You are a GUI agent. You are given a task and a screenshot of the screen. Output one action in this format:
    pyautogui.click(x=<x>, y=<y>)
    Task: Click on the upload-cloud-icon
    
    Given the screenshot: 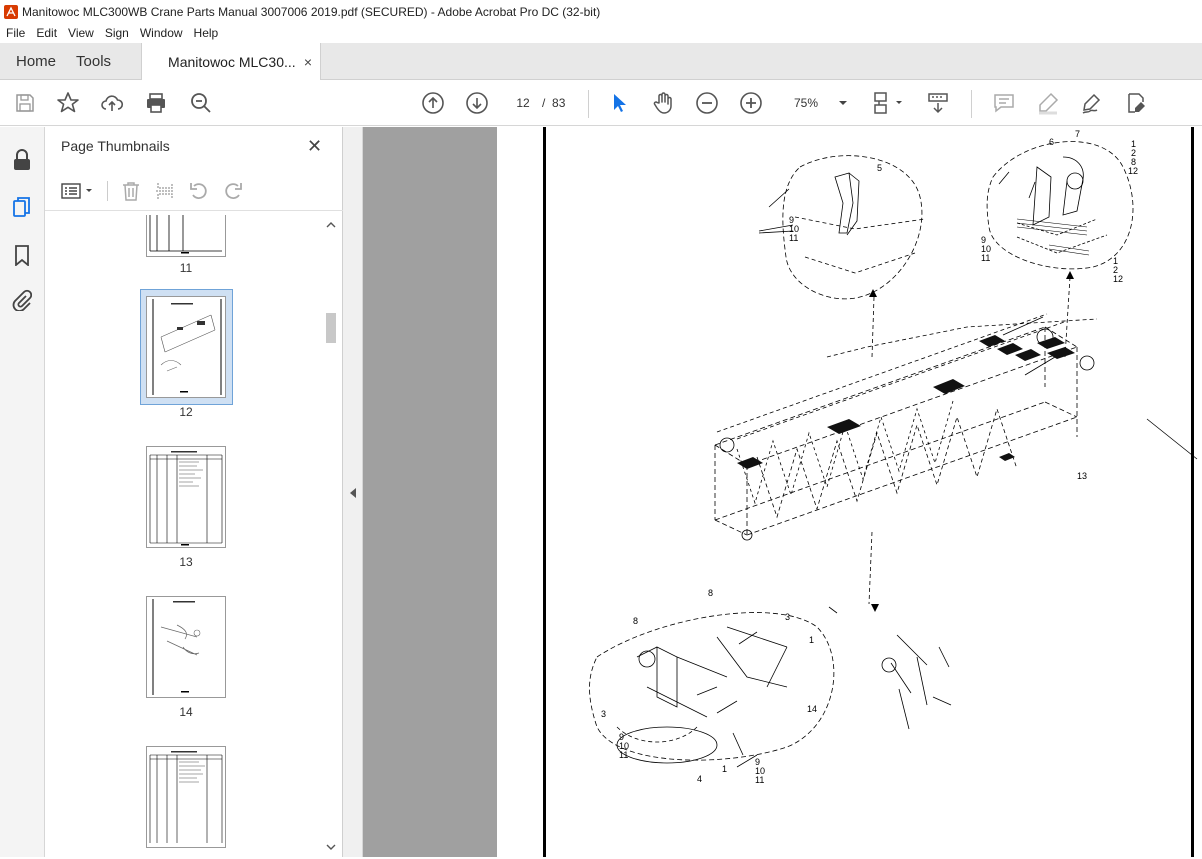 What is the action you would take?
    pyautogui.click(x=112, y=103)
    